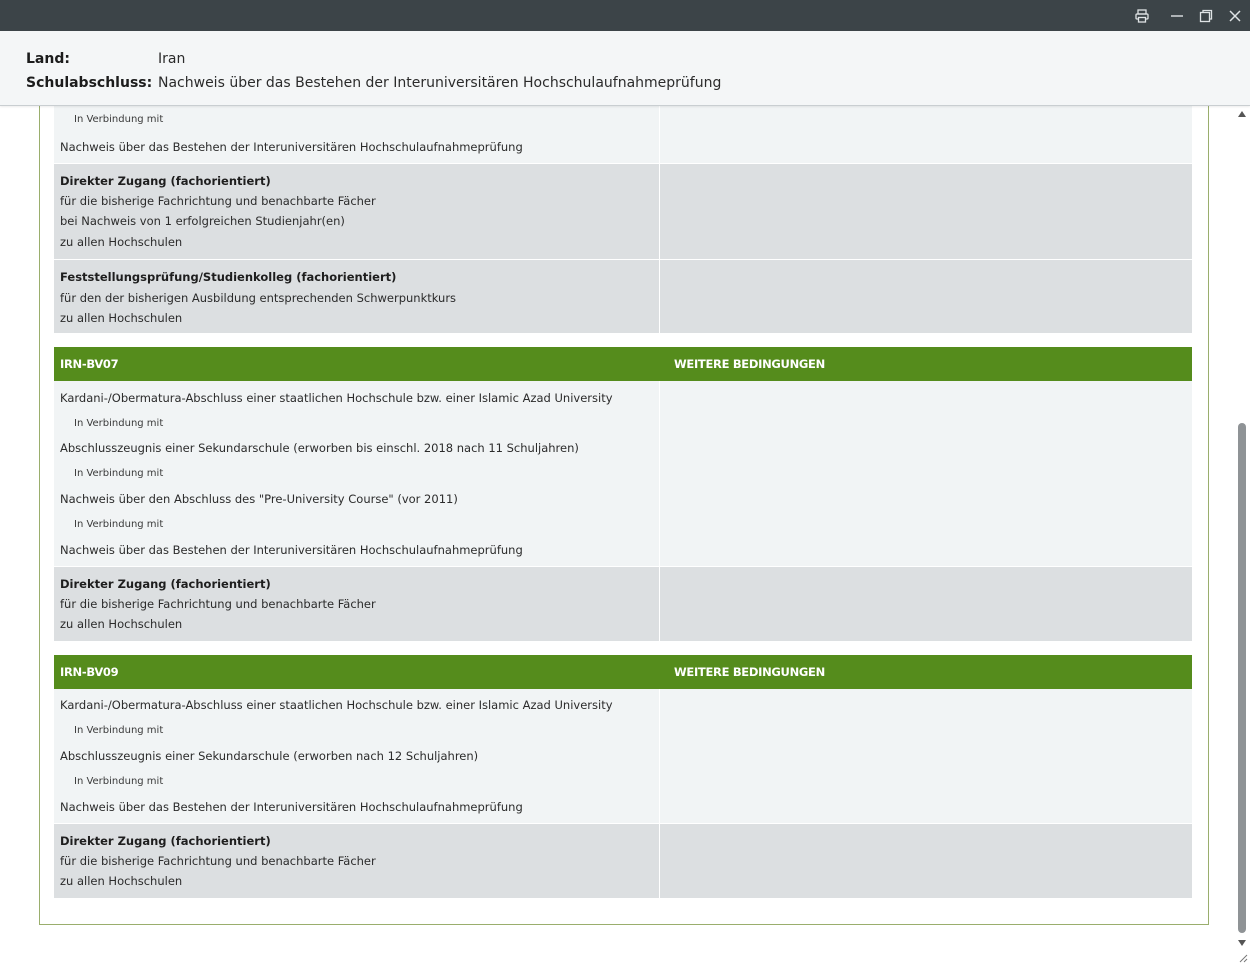 This screenshot has height=965, width=1250. What do you see at coordinates (625, 15) in the screenshot?
I see `window-titlebar` at bounding box center [625, 15].